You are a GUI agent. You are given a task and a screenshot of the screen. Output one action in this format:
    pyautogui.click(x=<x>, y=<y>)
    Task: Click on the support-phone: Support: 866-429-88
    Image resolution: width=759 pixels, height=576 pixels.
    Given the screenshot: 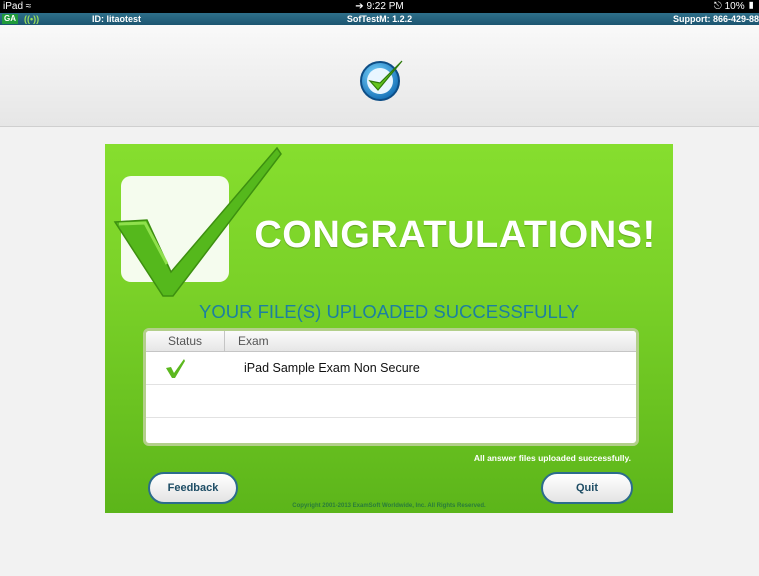 What is the action you would take?
    pyautogui.click(x=715, y=19)
    